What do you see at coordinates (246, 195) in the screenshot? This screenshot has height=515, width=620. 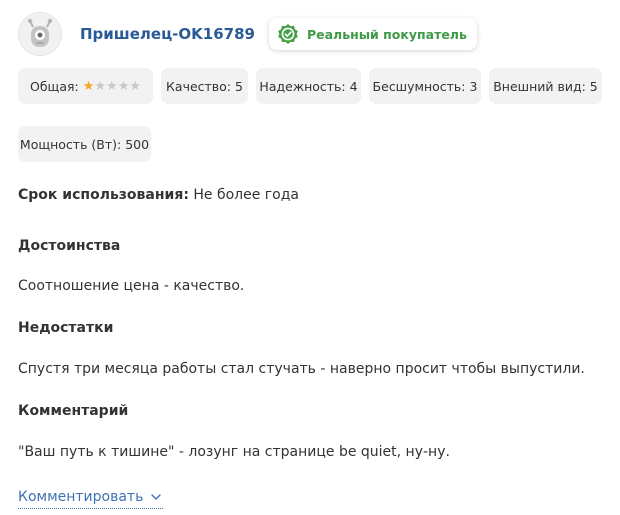 I see `usage-value: Не более года` at bounding box center [246, 195].